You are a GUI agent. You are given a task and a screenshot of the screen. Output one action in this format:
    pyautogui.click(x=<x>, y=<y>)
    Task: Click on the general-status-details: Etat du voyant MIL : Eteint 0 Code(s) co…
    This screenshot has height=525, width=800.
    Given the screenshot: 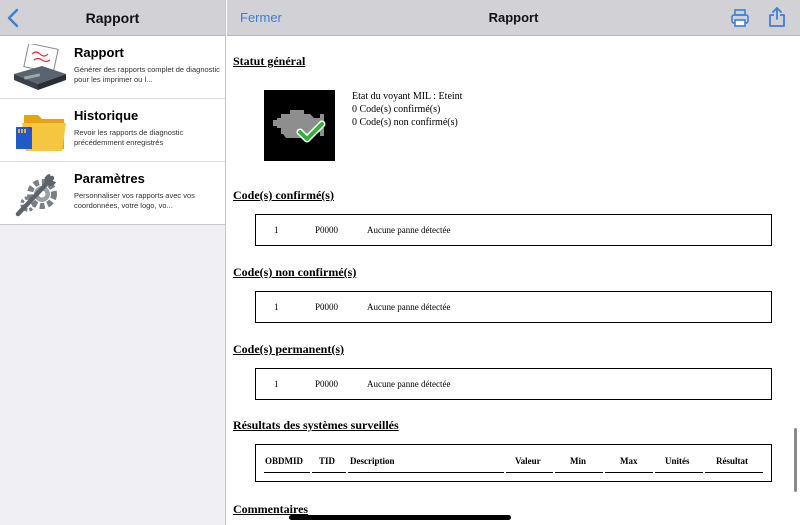 What is the action you would take?
    pyautogui.click(x=407, y=109)
    